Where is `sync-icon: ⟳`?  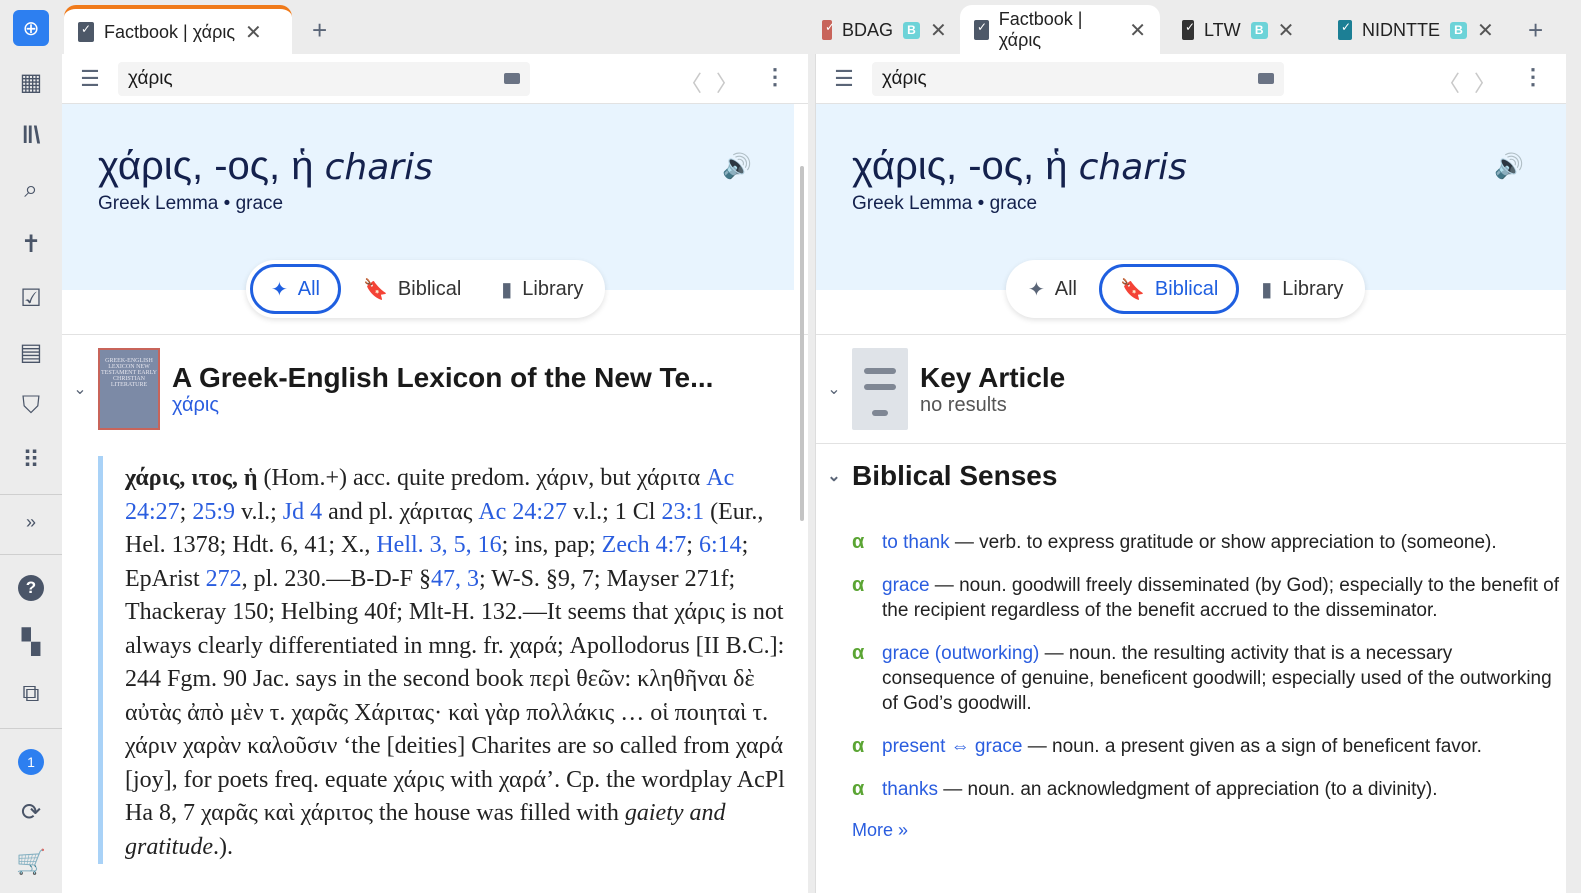
sync-icon: ⟳ is located at coordinates (31, 812).